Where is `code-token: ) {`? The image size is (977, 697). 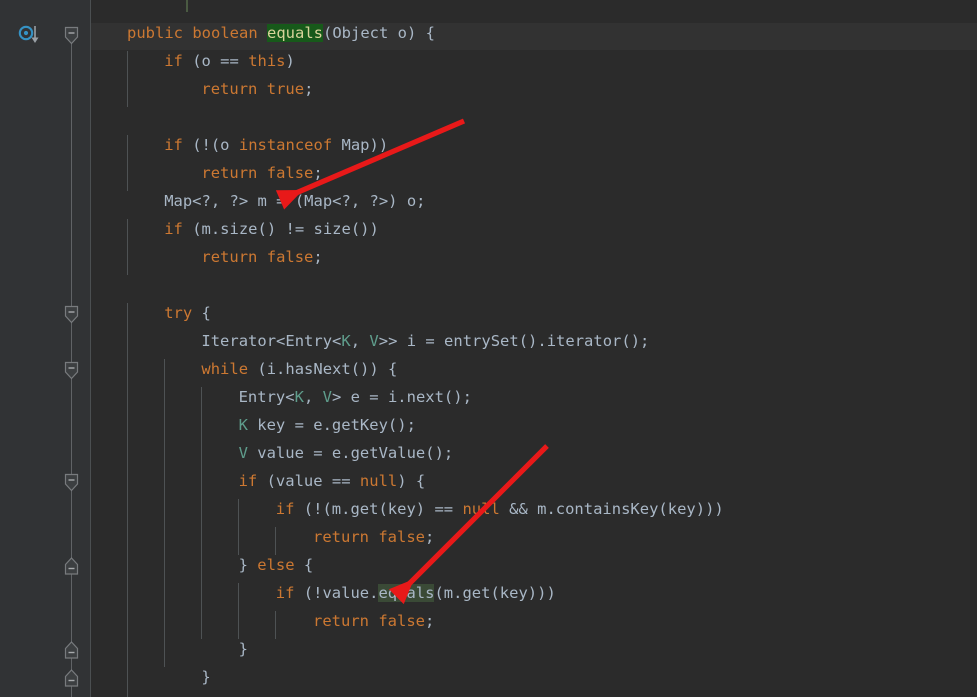
code-token: ) { is located at coordinates (411, 481).